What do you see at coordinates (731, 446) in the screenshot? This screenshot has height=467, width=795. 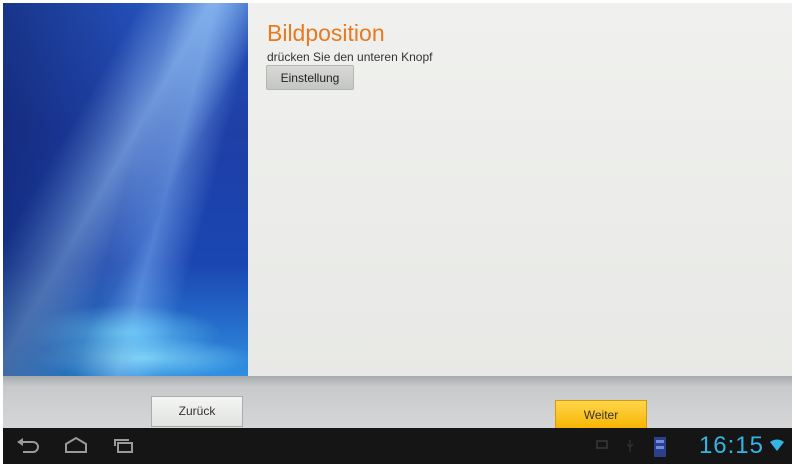 I see `clock: 16:15` at bounding box center [731, 446].